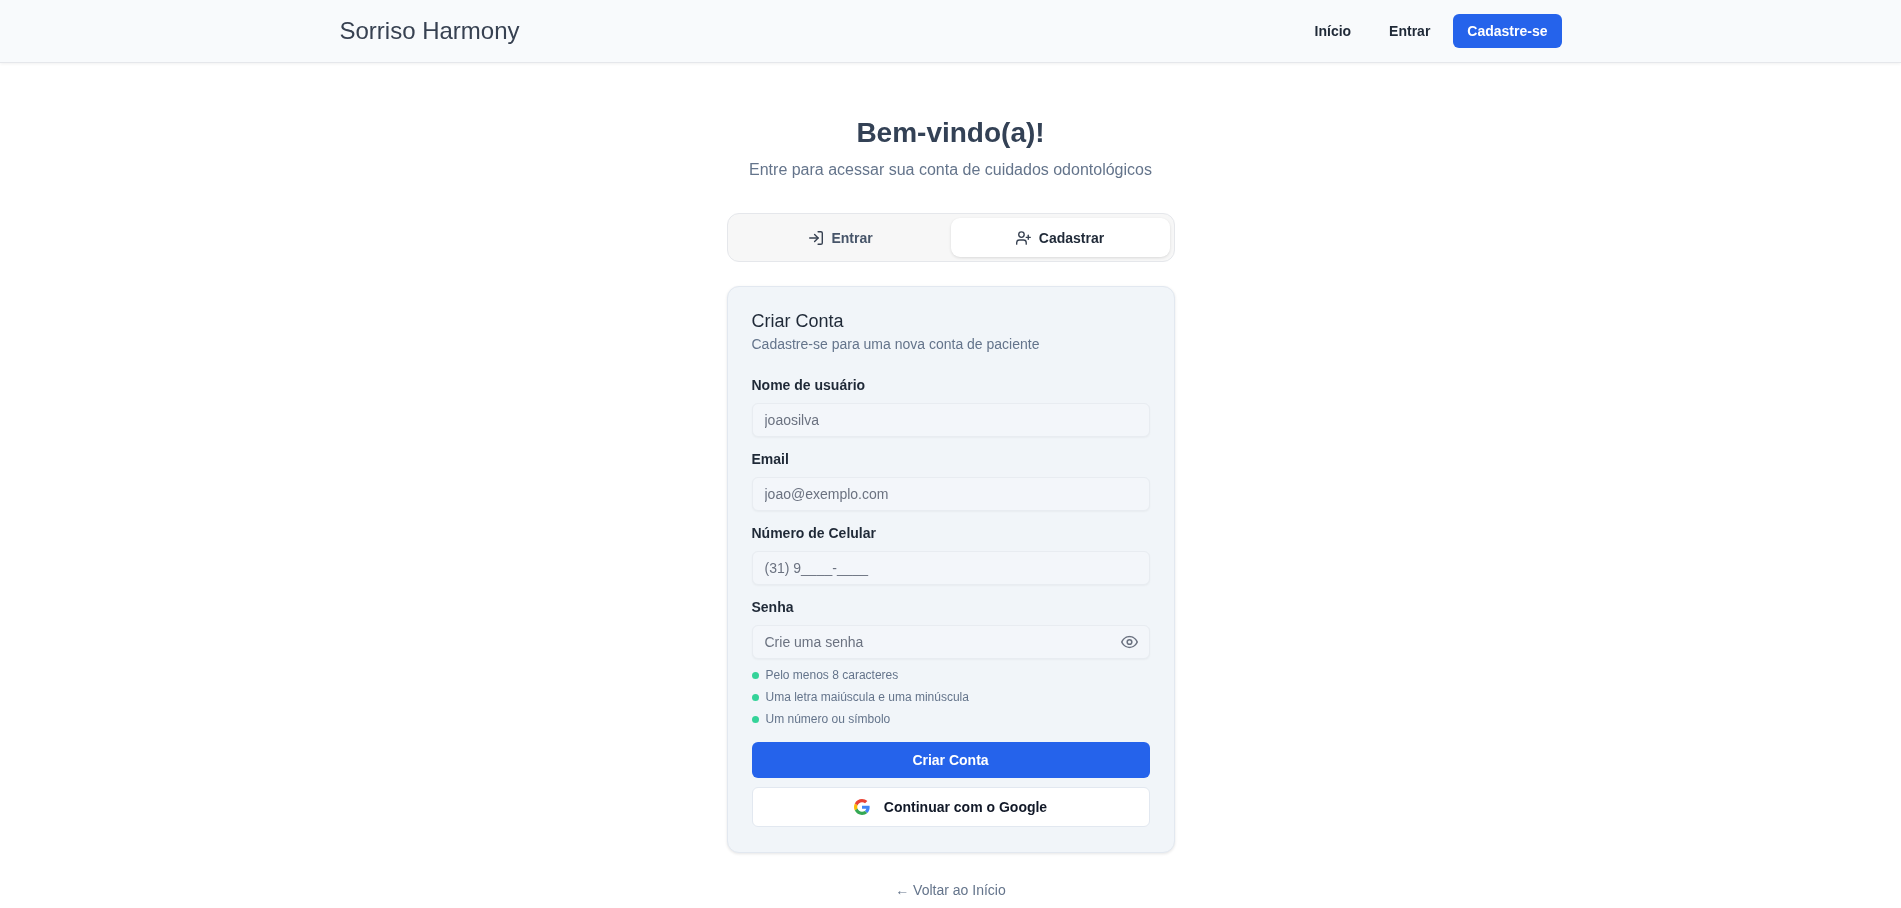 Image resolution: width=1901 pixels, height=908 pixels. I want to click on back-link: ← Voltar ao Início, so click(950, 890).